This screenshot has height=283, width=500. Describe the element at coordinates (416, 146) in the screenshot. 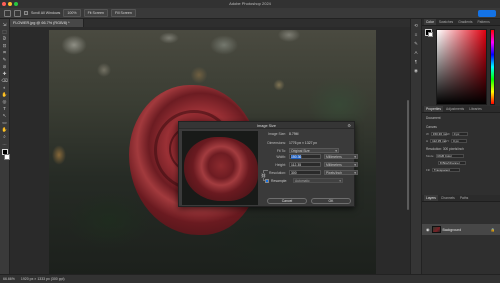

I see `panel-icon-strip: ⟲ ≡ ✎ A ¶ ◉` at that location.